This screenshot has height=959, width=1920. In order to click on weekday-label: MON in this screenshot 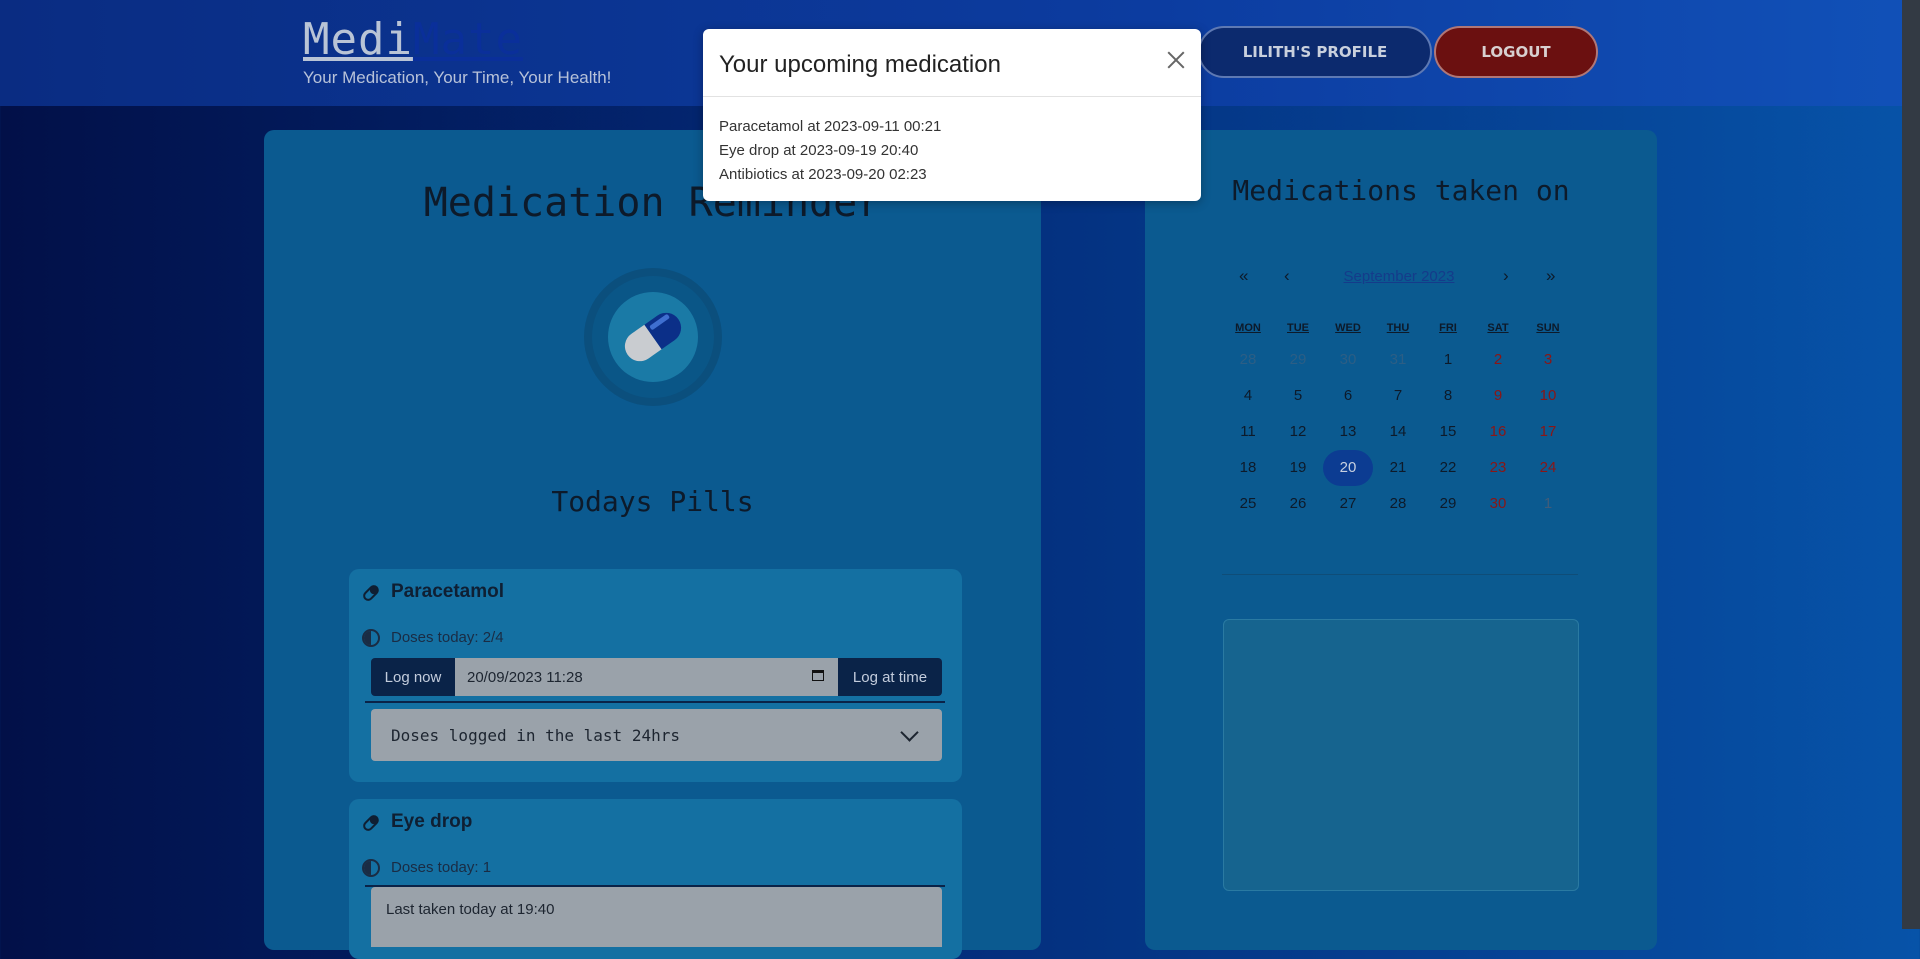, I will do `click(1248, 328)`.